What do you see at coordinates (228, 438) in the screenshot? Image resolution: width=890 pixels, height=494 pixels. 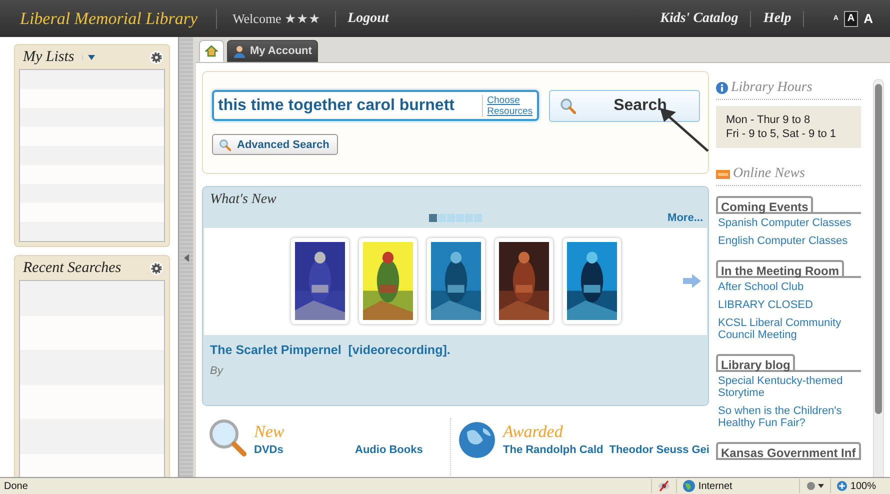 I see `magnifier-icon` at bounding box center [228, 438].